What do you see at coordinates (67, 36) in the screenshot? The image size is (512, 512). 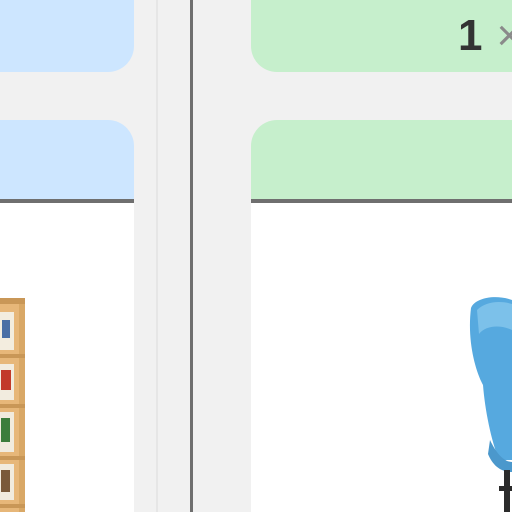 I see `left-header-card` at bounding box center [67, 36].